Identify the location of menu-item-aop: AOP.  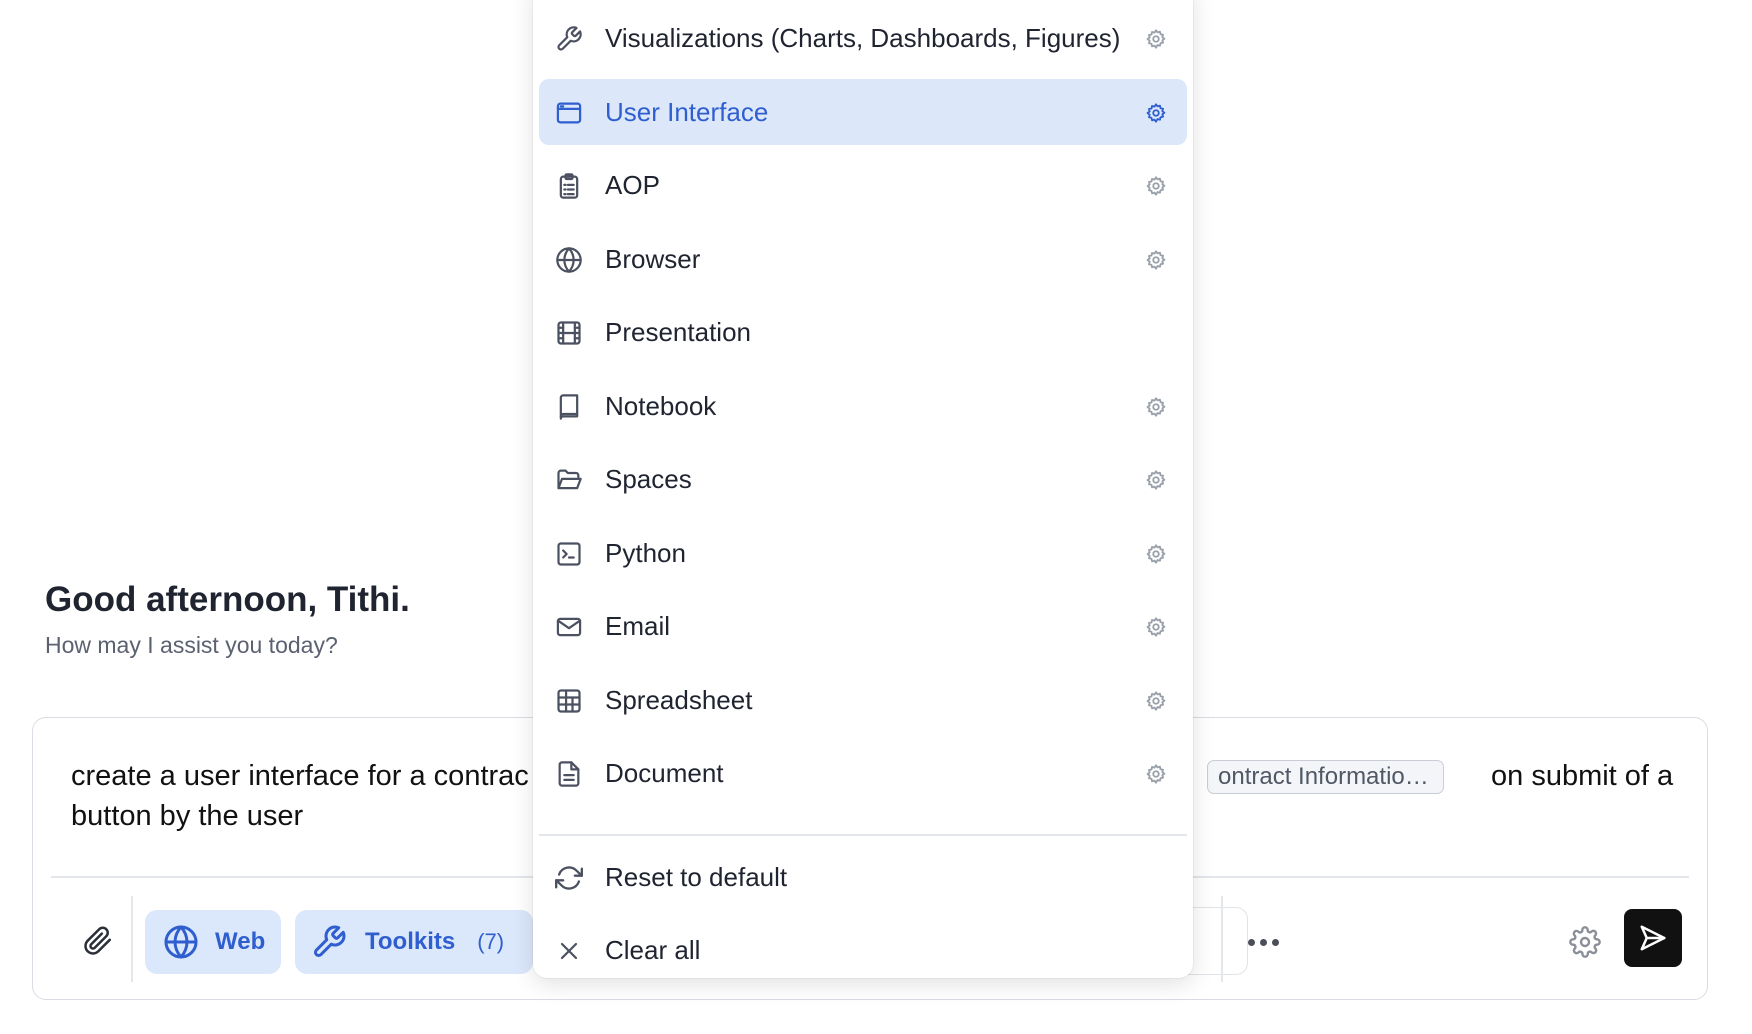
(863, 185).